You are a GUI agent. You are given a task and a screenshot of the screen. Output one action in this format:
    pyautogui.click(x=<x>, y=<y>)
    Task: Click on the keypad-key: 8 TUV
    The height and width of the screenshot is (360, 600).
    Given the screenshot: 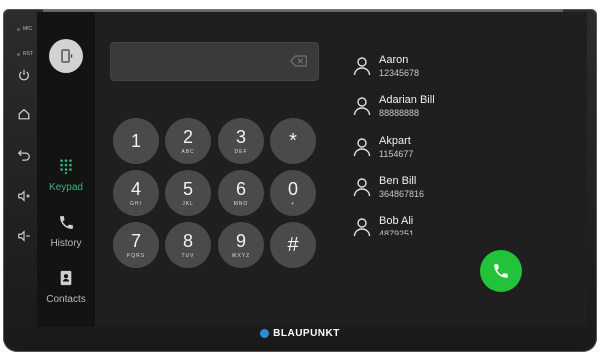 What is the action you would take?
    pyautogui.click(x=188, y=245)
    